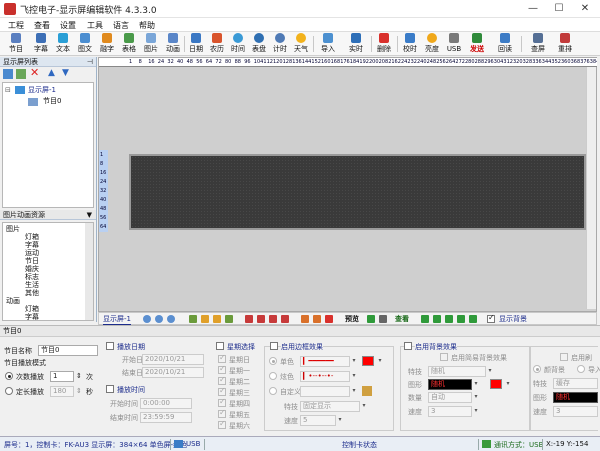 The image size is (600, 451). What do you see at coordinates (564, 357) in the screenshot?
I see `right-effect-checkbox` at bounding box center [564, 357].